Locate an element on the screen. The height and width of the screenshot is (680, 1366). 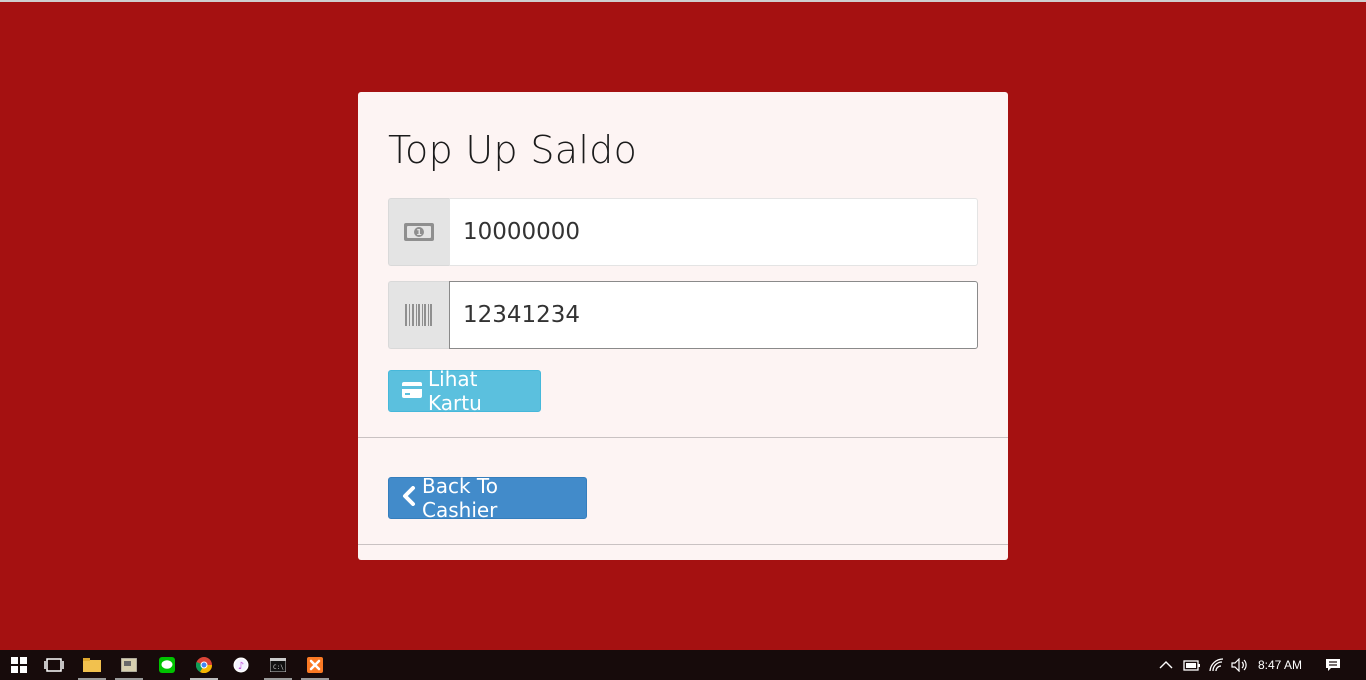
app-window-icon is located at coordinates (129, 665).